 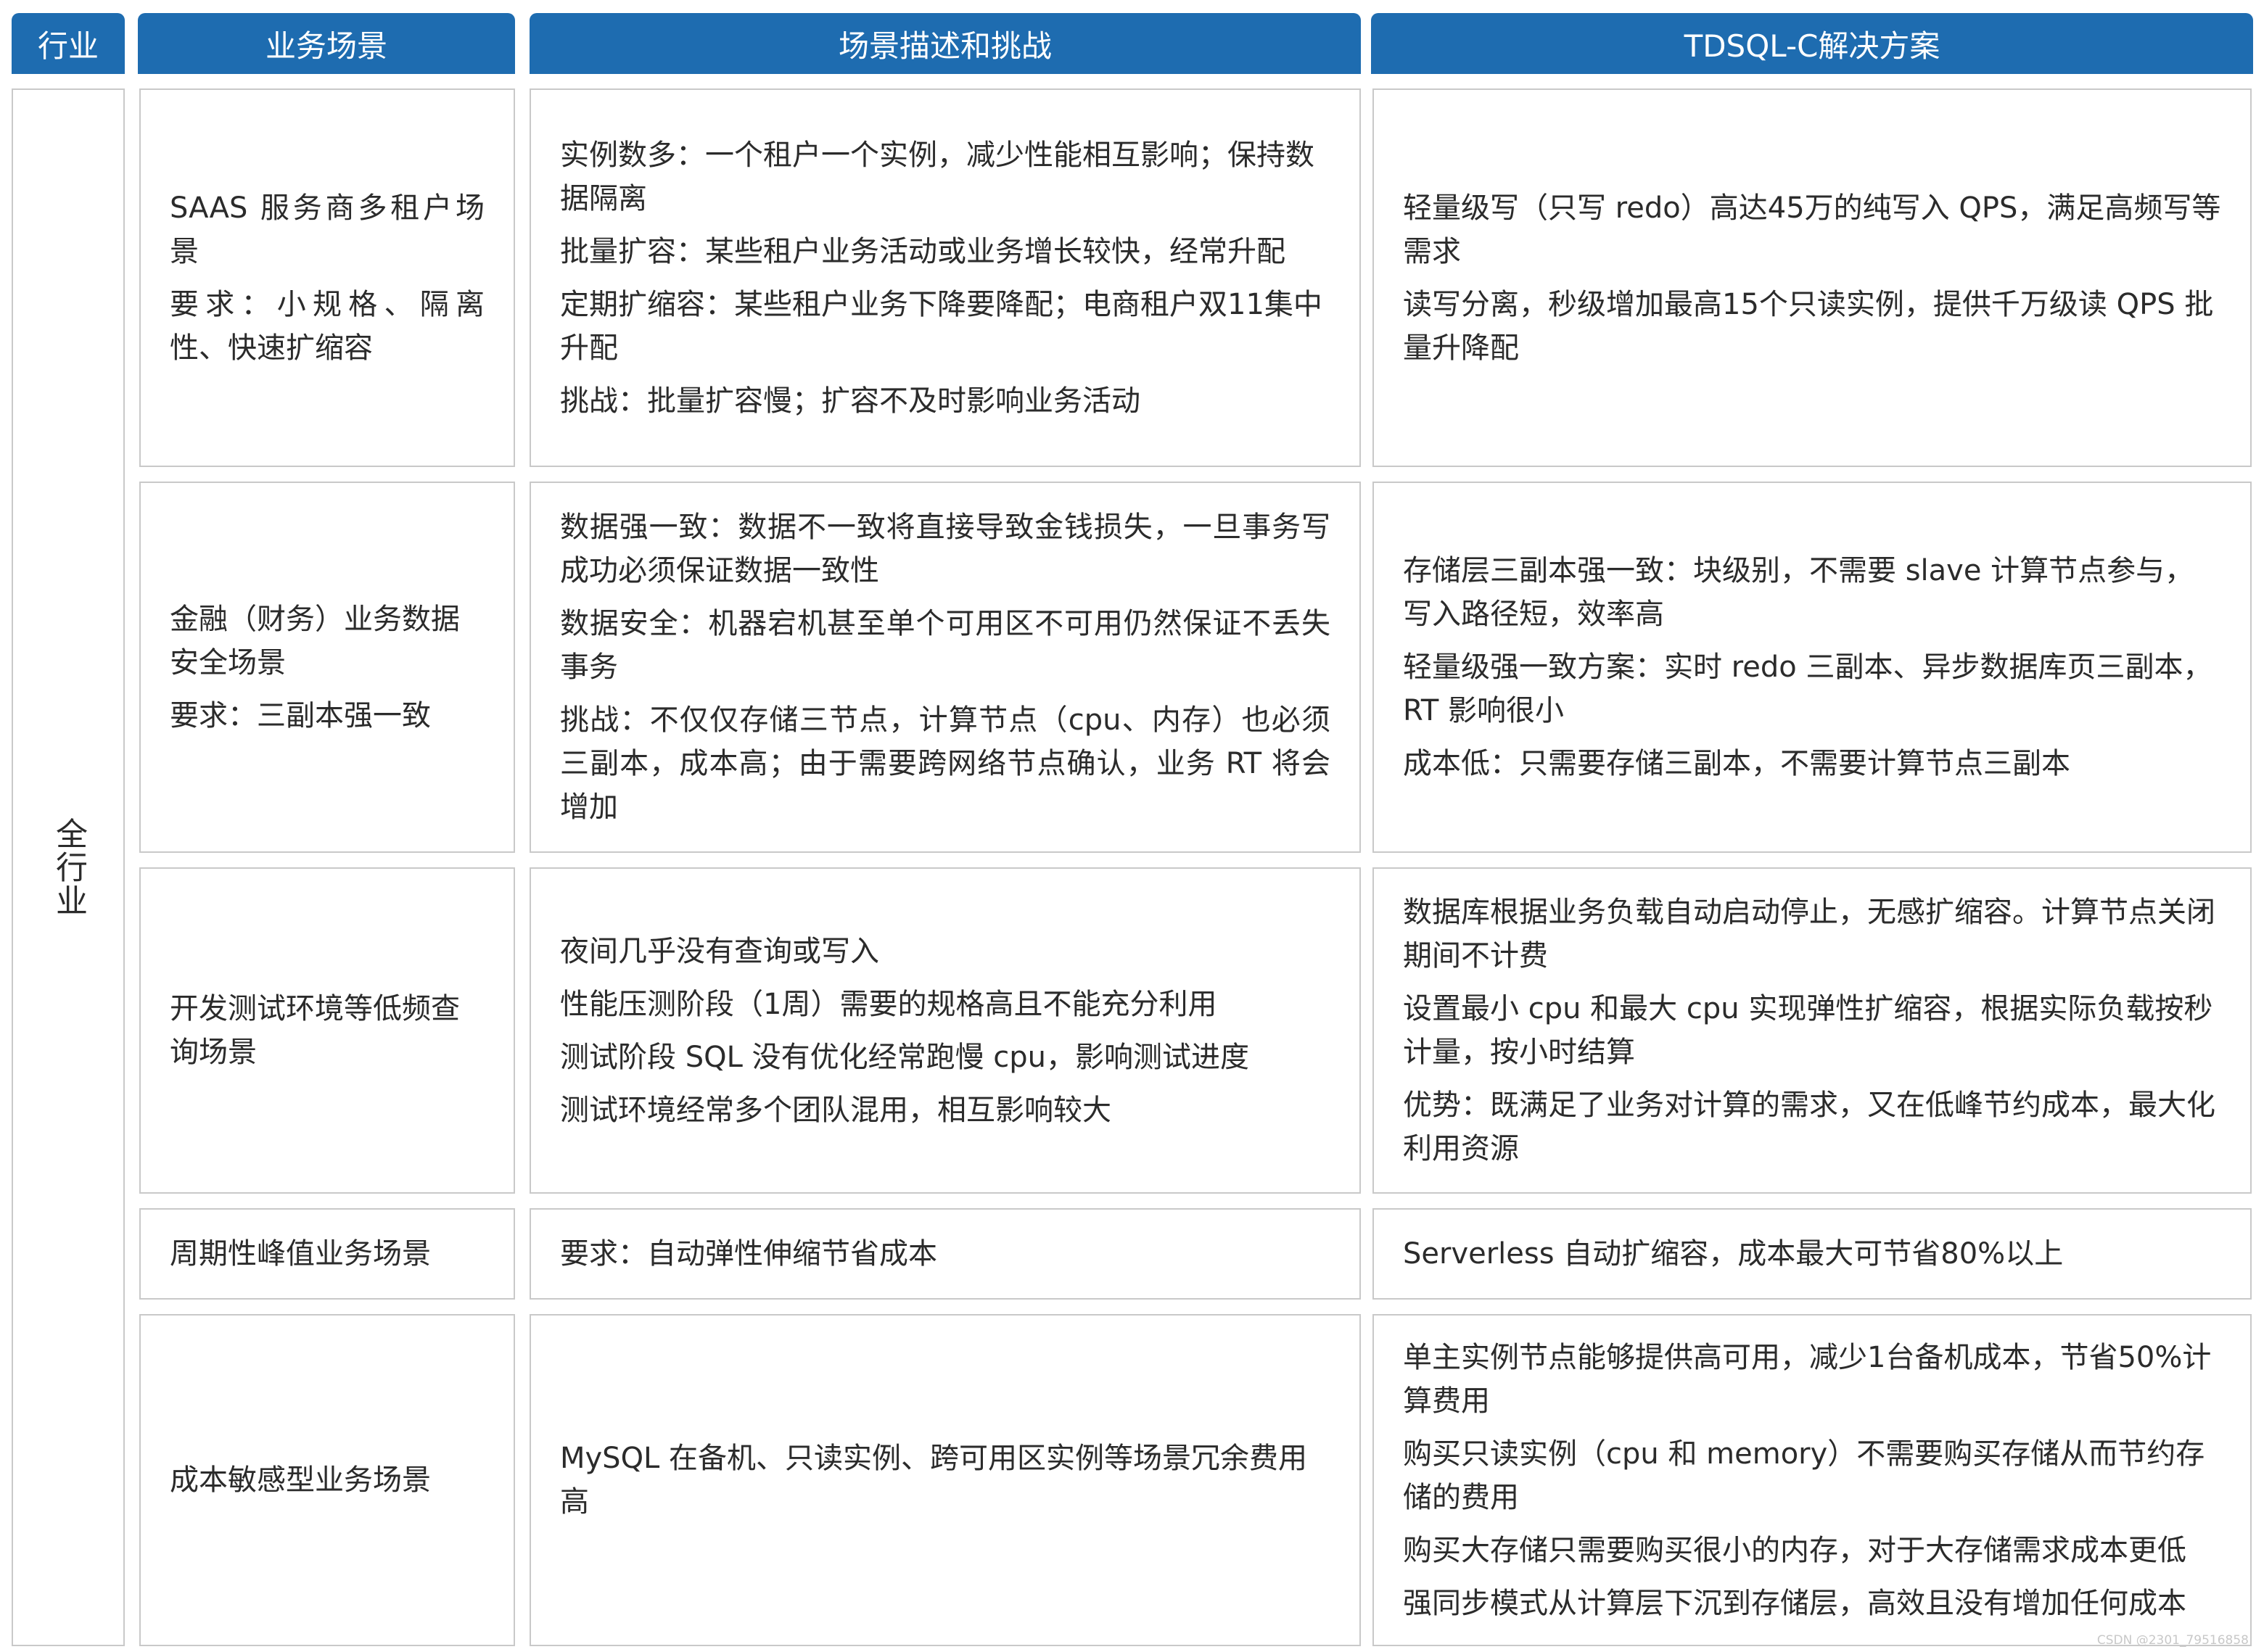 I want to click on industry-label: 全行业, so click(x=68, y=867).